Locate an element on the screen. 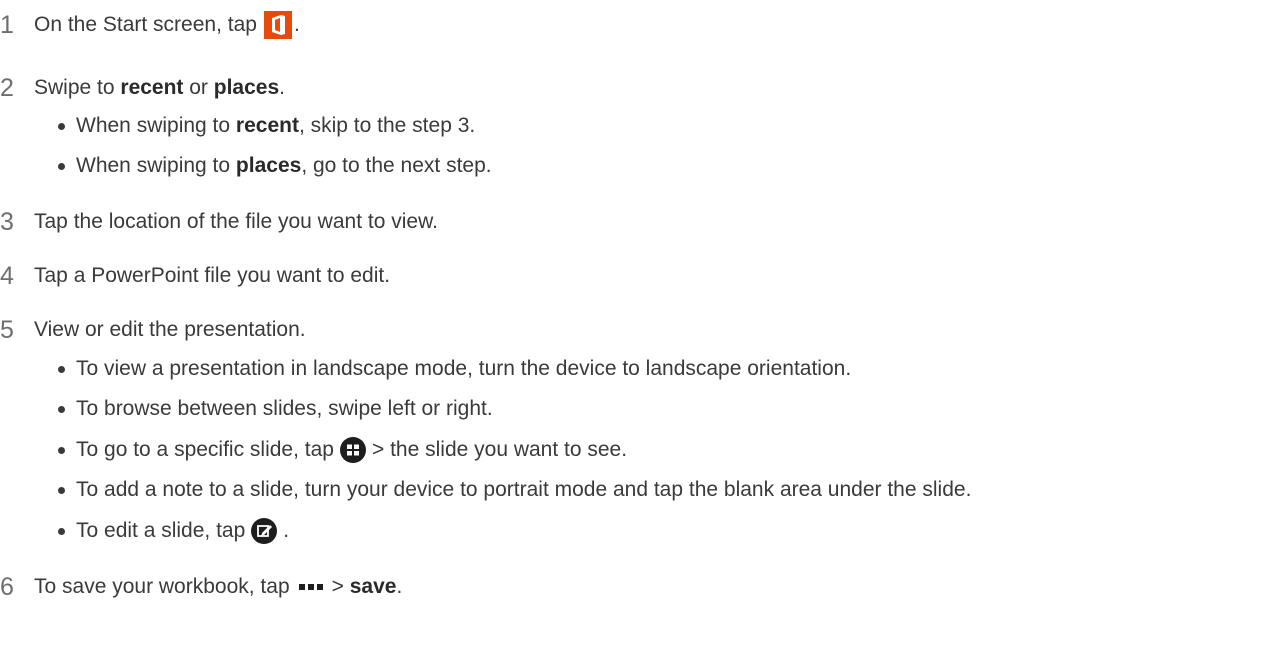  step-1-period: . is located at coordinates (296, 24).